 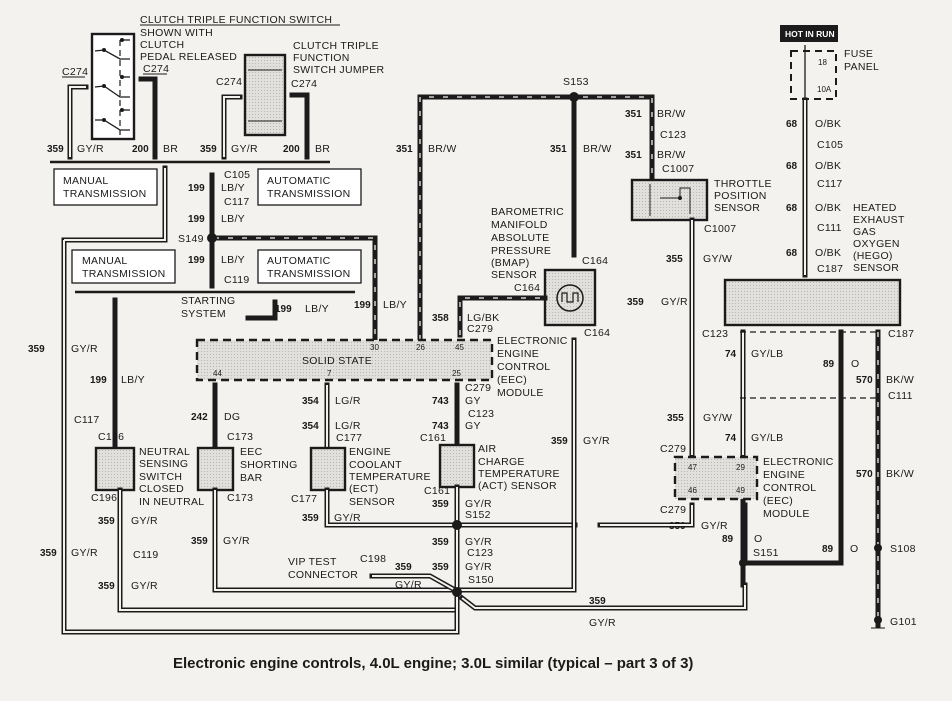 I want to click on wire-199-d: 199, so click(x=283, y=309).